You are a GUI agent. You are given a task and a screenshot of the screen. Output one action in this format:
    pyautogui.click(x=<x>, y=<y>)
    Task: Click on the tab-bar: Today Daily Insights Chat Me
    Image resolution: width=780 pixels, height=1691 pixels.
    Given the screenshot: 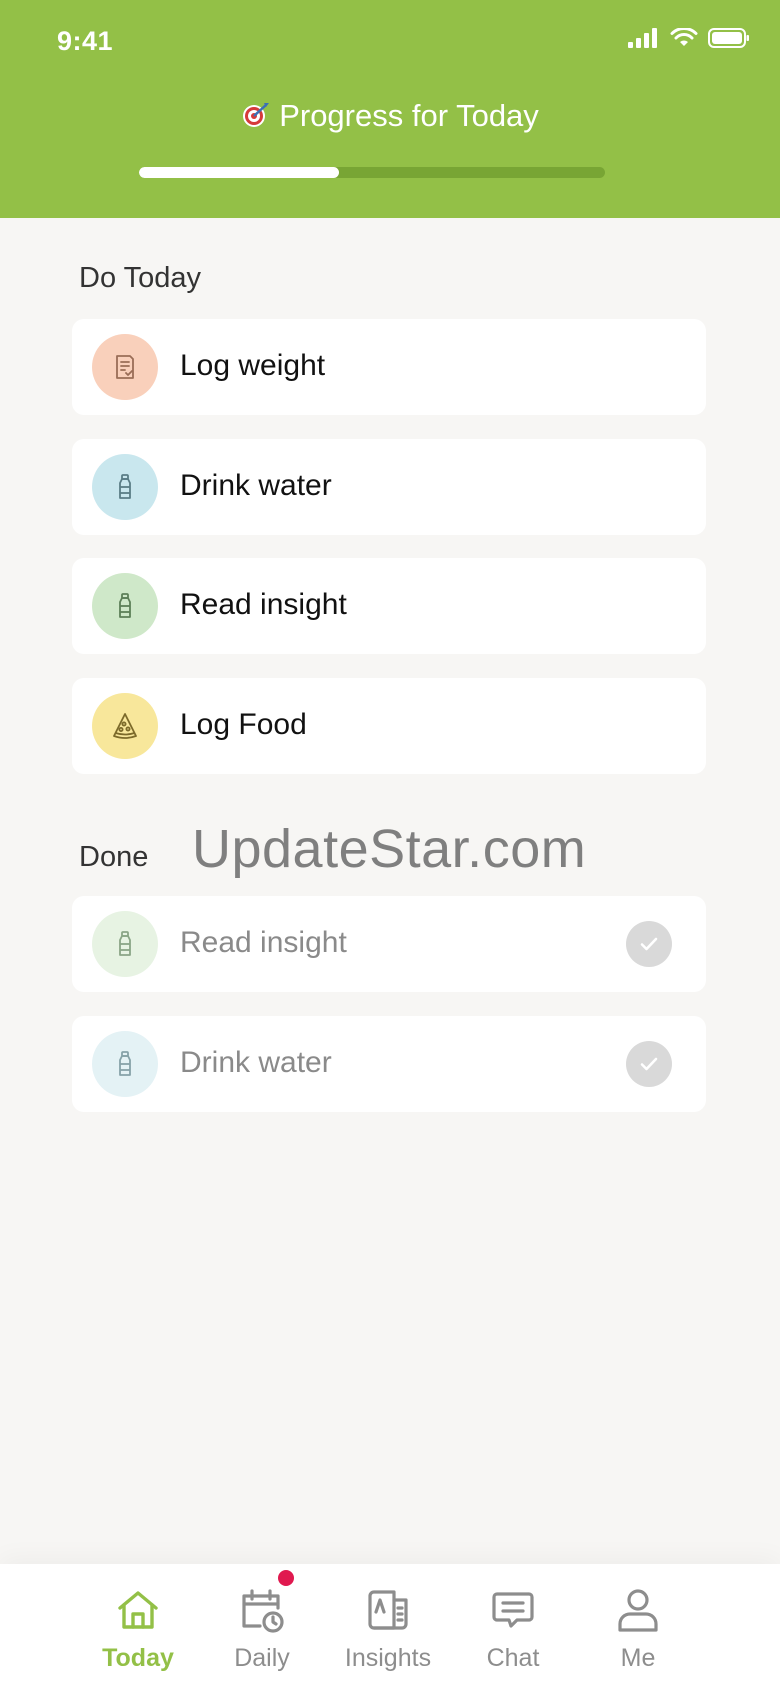 What is the action you would take?
    pyautogui.click(x=390, y=1627)
    